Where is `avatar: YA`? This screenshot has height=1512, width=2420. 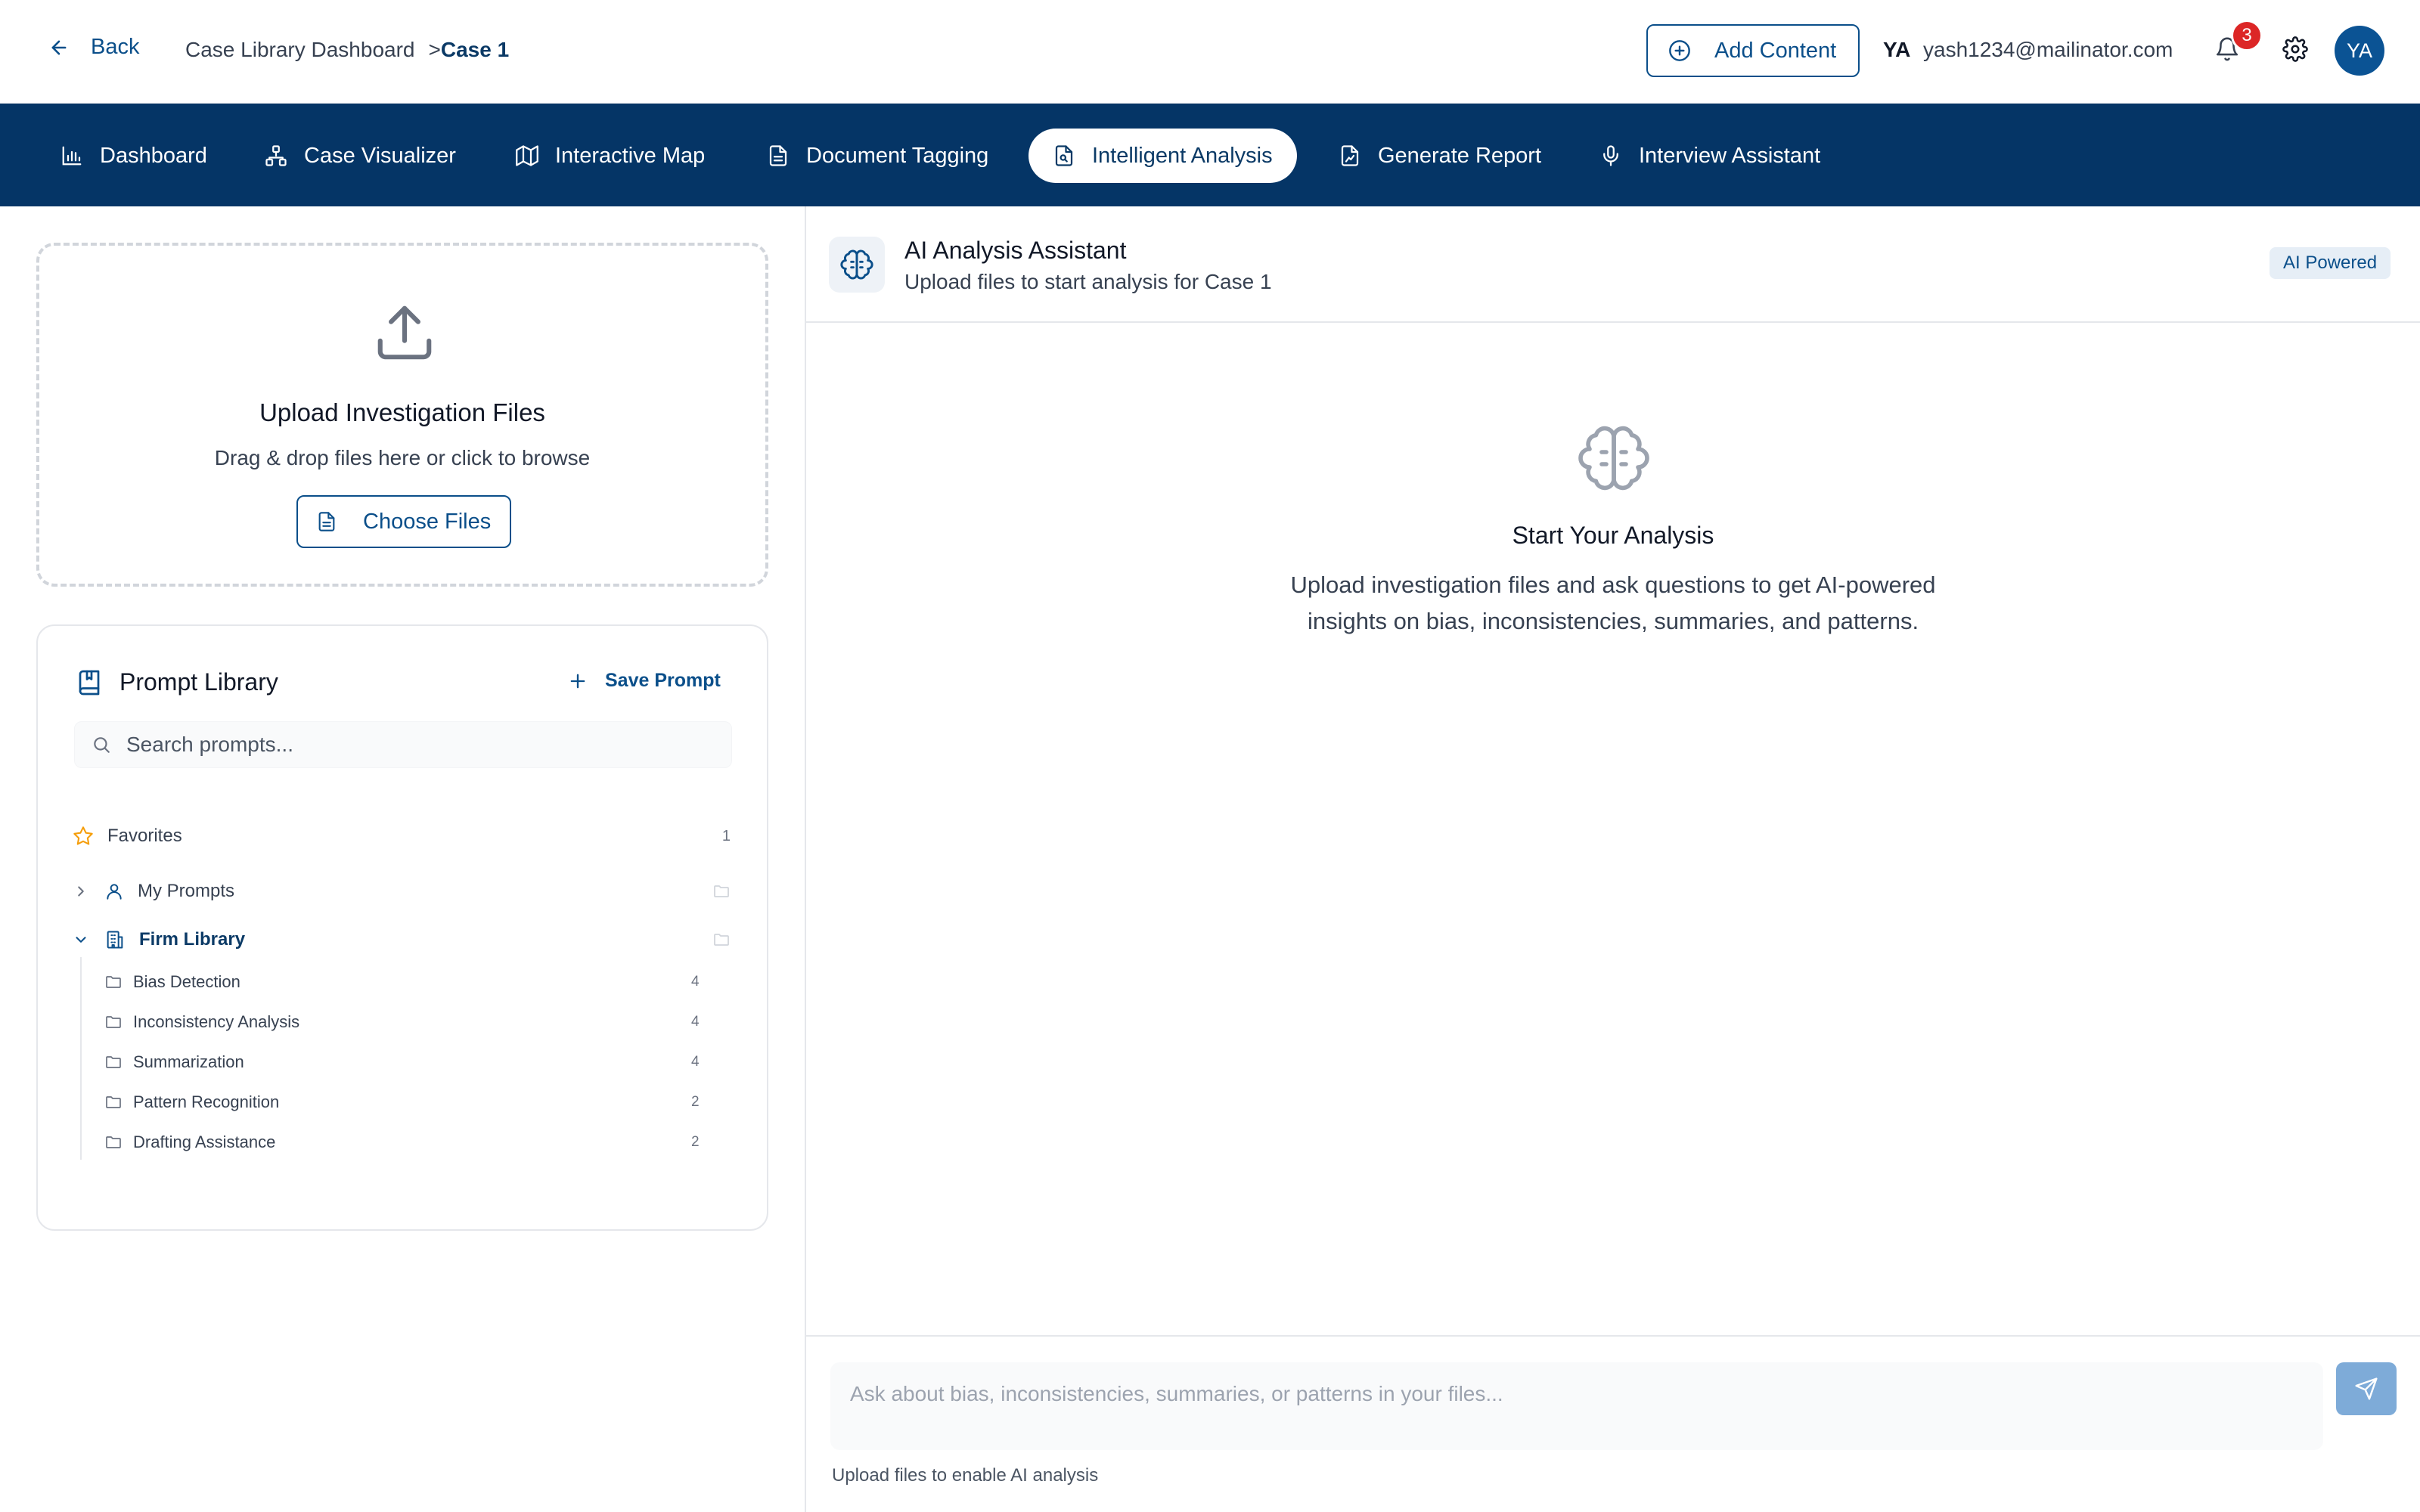 avatar: YA is located at coordinates (2359, 51).